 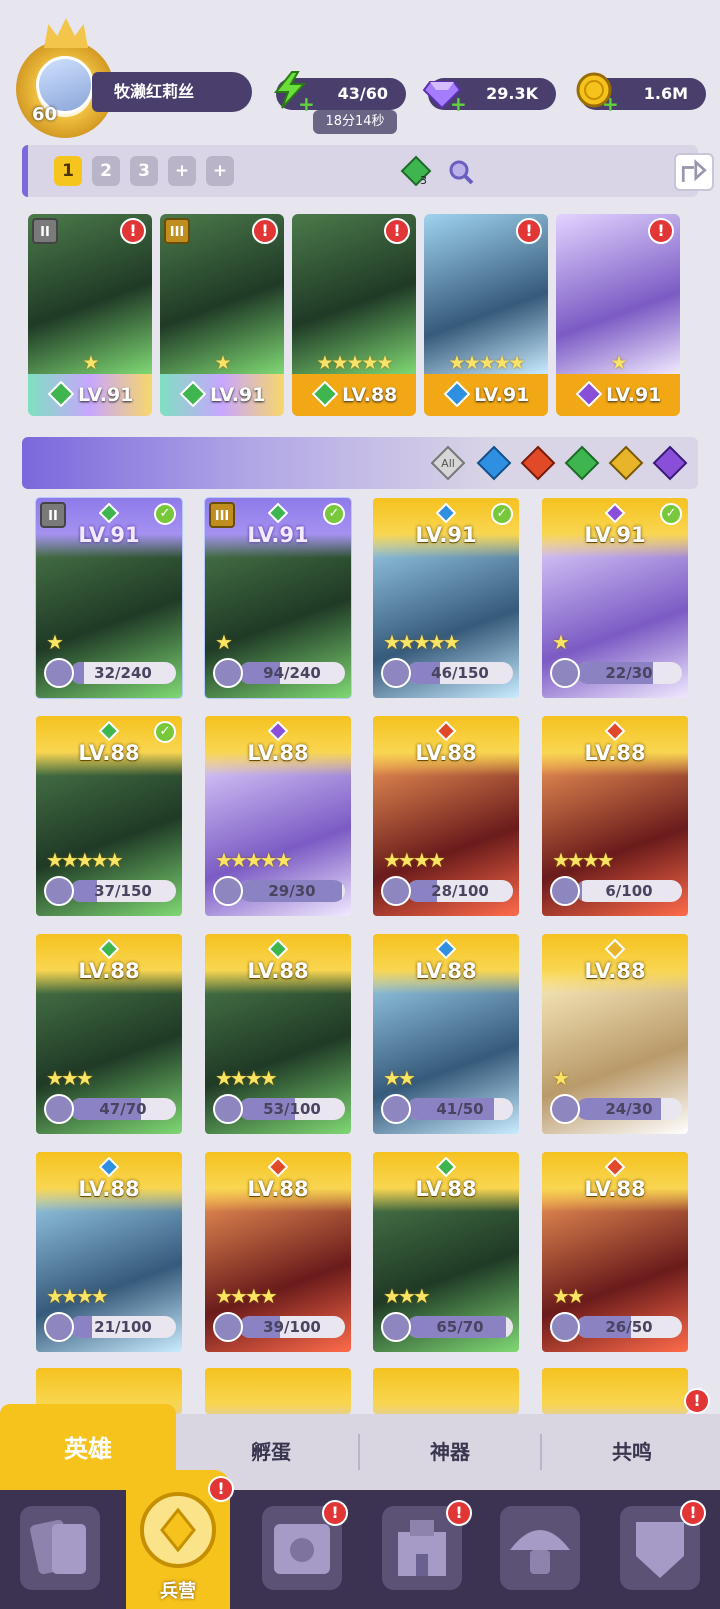 I want to click on shard-progress-bar: 47/70, so click(x=123, y=1109).